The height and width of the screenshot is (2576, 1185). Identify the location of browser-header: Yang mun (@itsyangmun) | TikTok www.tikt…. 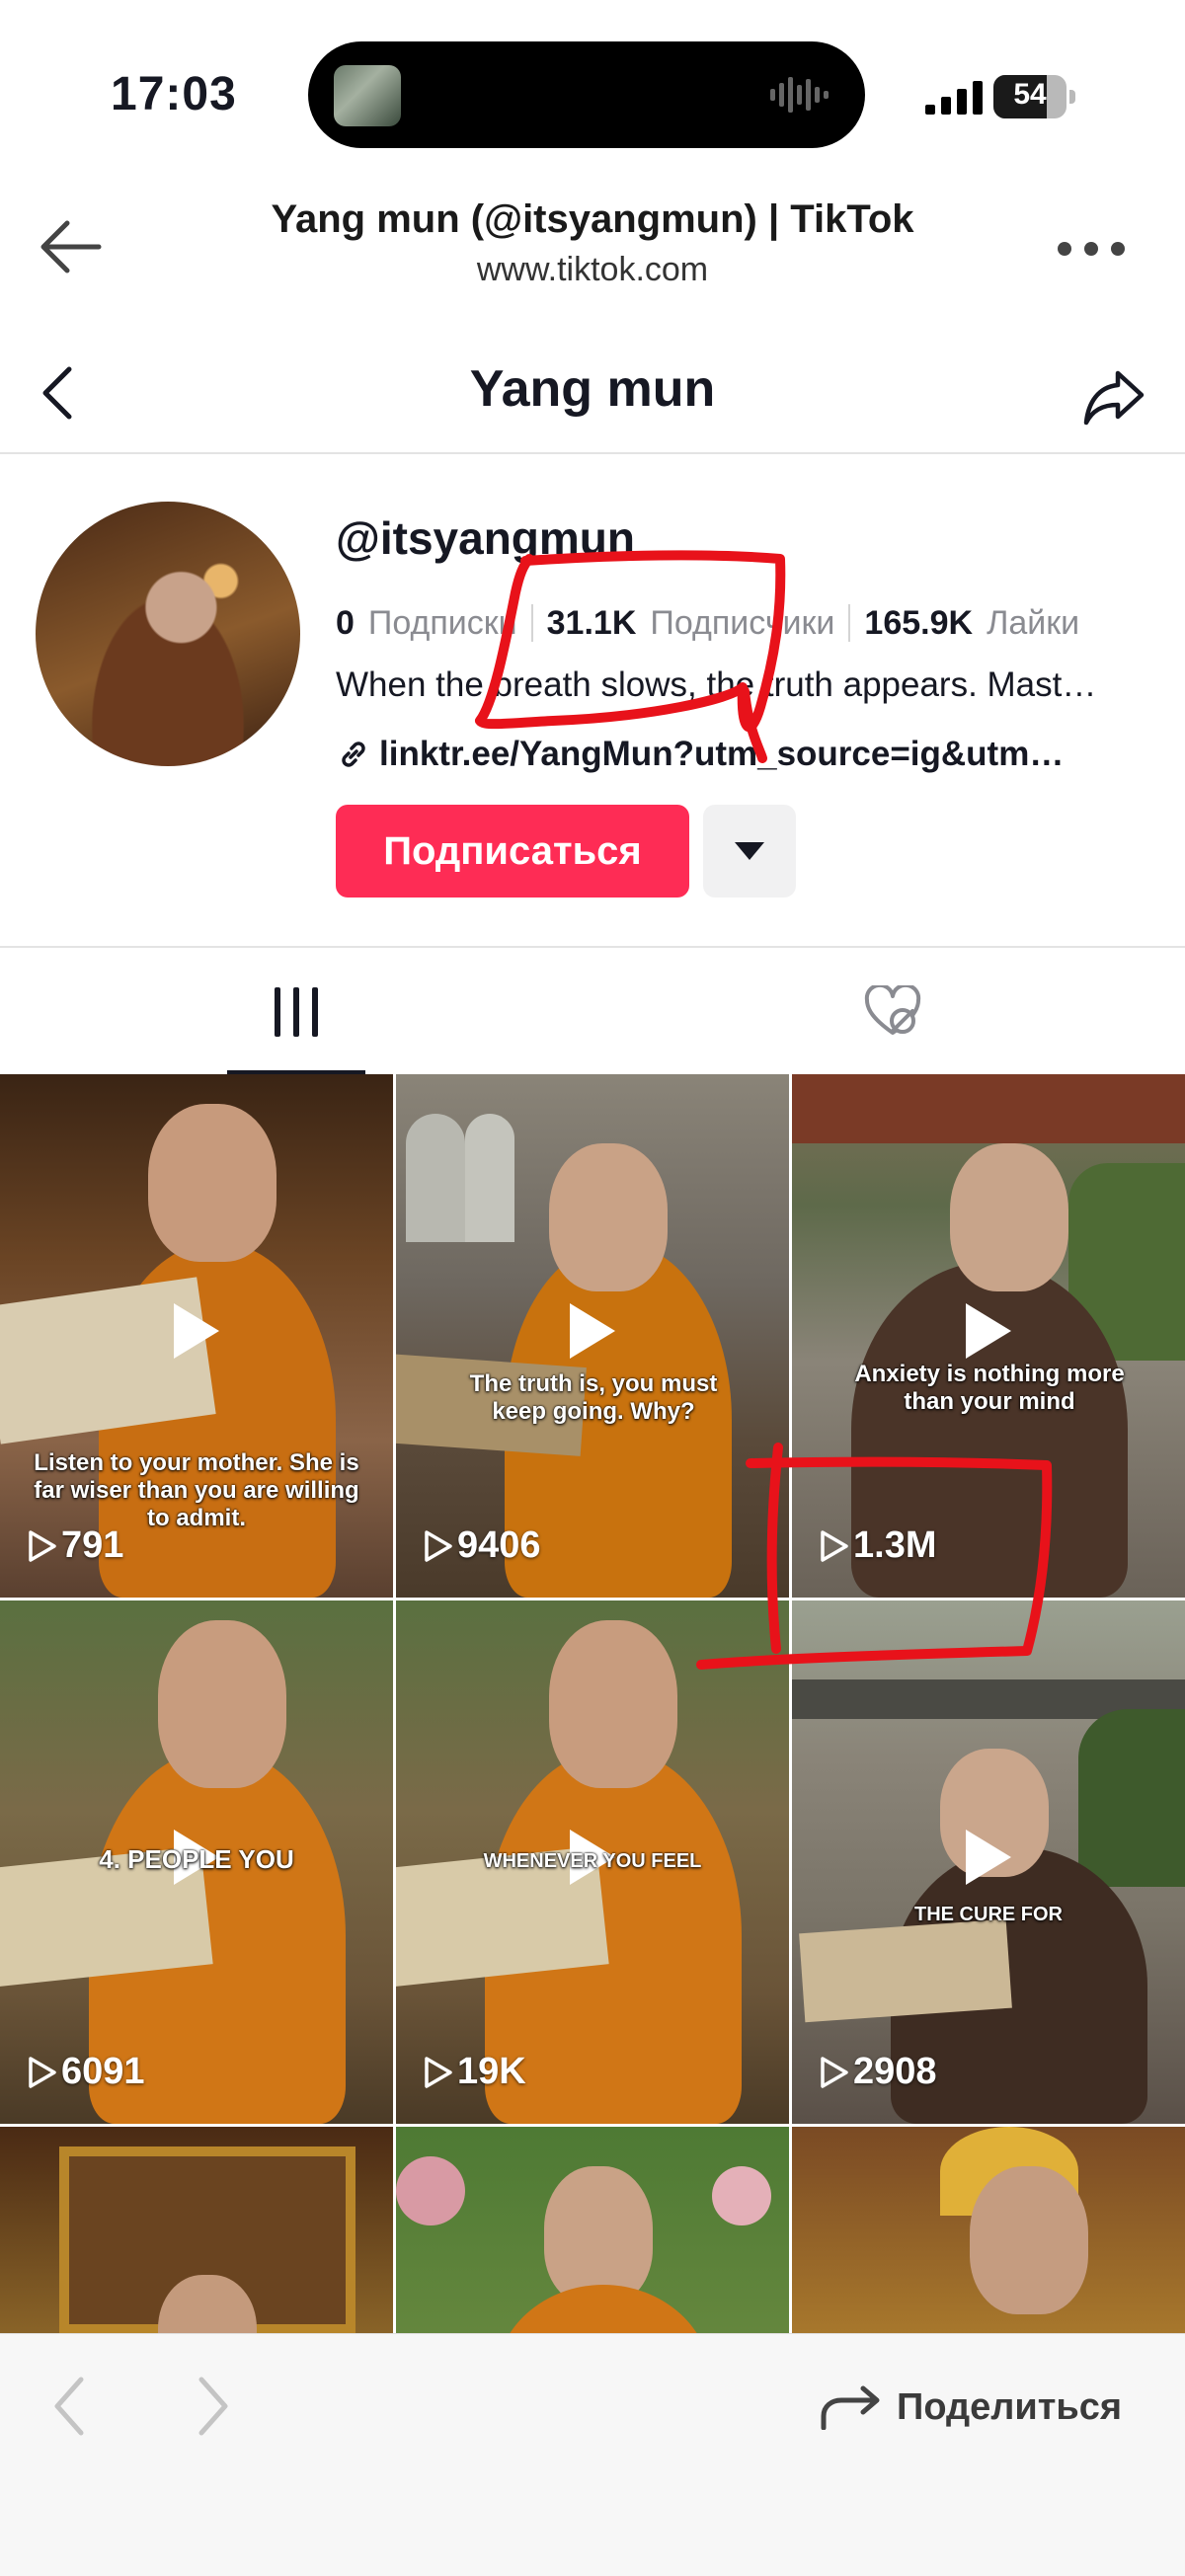
(592, 252).